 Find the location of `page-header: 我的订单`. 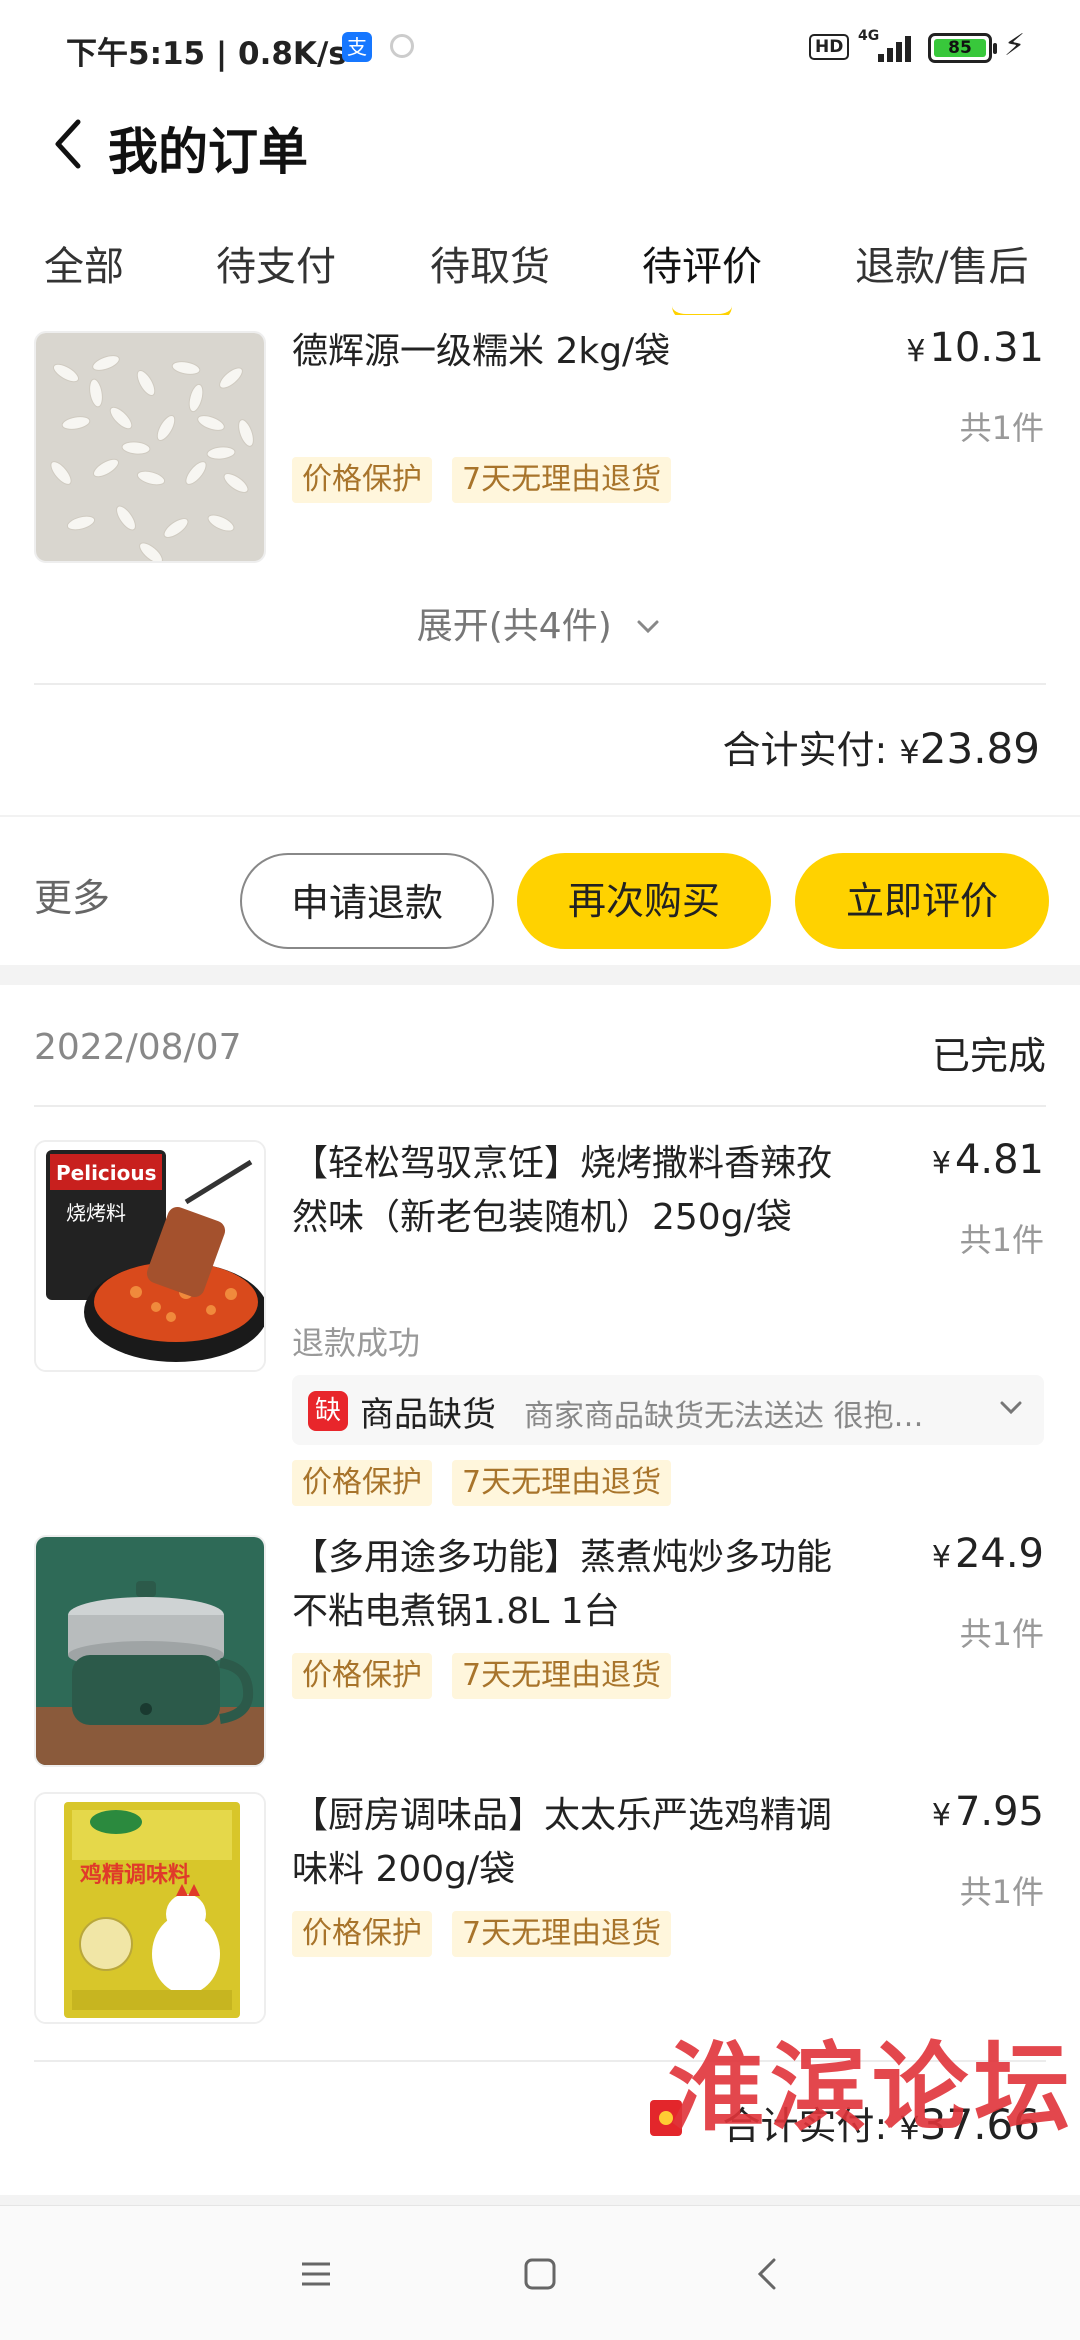

page-header: 我的订单 is located at coordinates (540, 145).